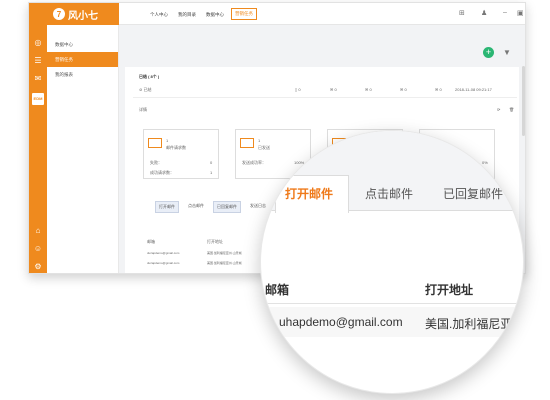  I want to click on brand-name: 风小七, so click(83, 16).